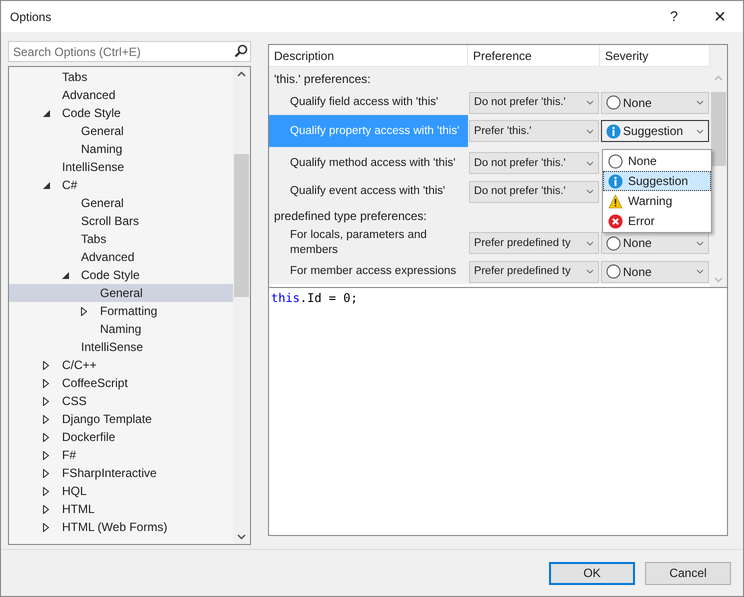 The height and width of the screenshot is (597, 744). What do you see at coordinates (121, 185) in the screenshot?
I see `tree-item: C#` at bounding box center [121, 185].